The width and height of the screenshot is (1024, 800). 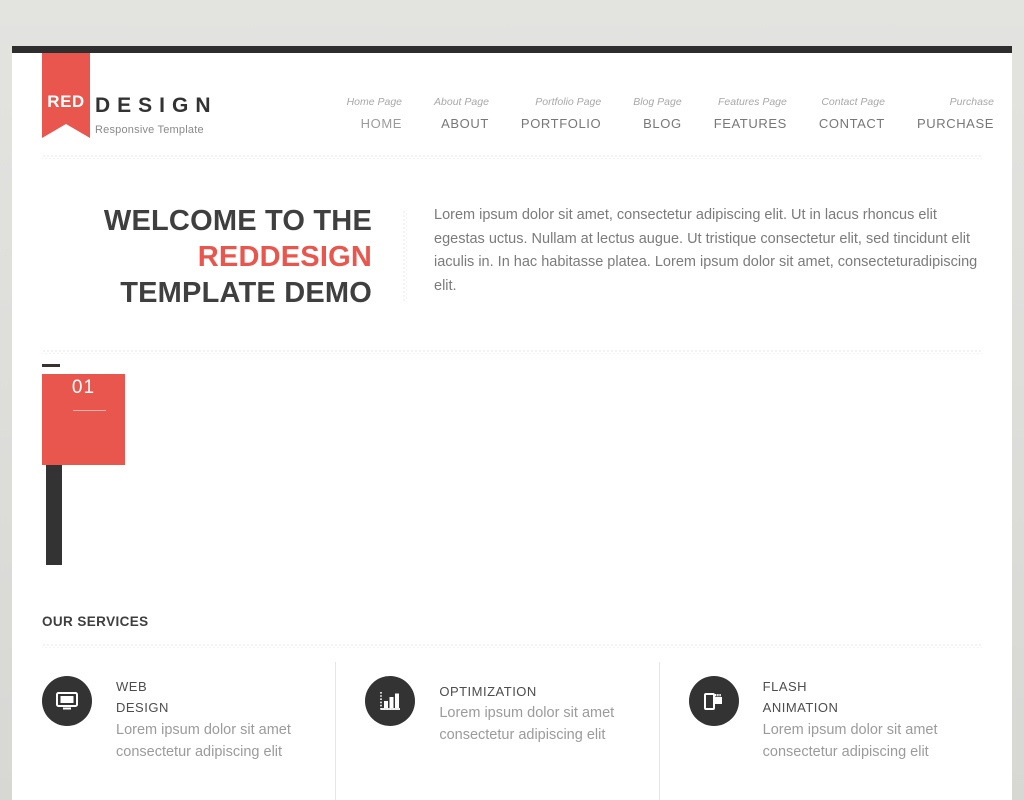 What do you see at coordinates (284, 256) in the screenshot?
I see `welcome-heading-line2: REDDESIGN` at bounding box center [284, 256].